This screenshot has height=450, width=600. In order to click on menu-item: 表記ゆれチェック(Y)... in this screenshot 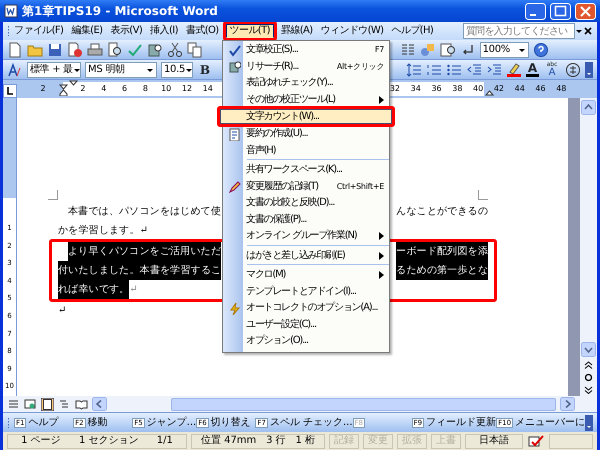, I will do `click(306, 83)`.